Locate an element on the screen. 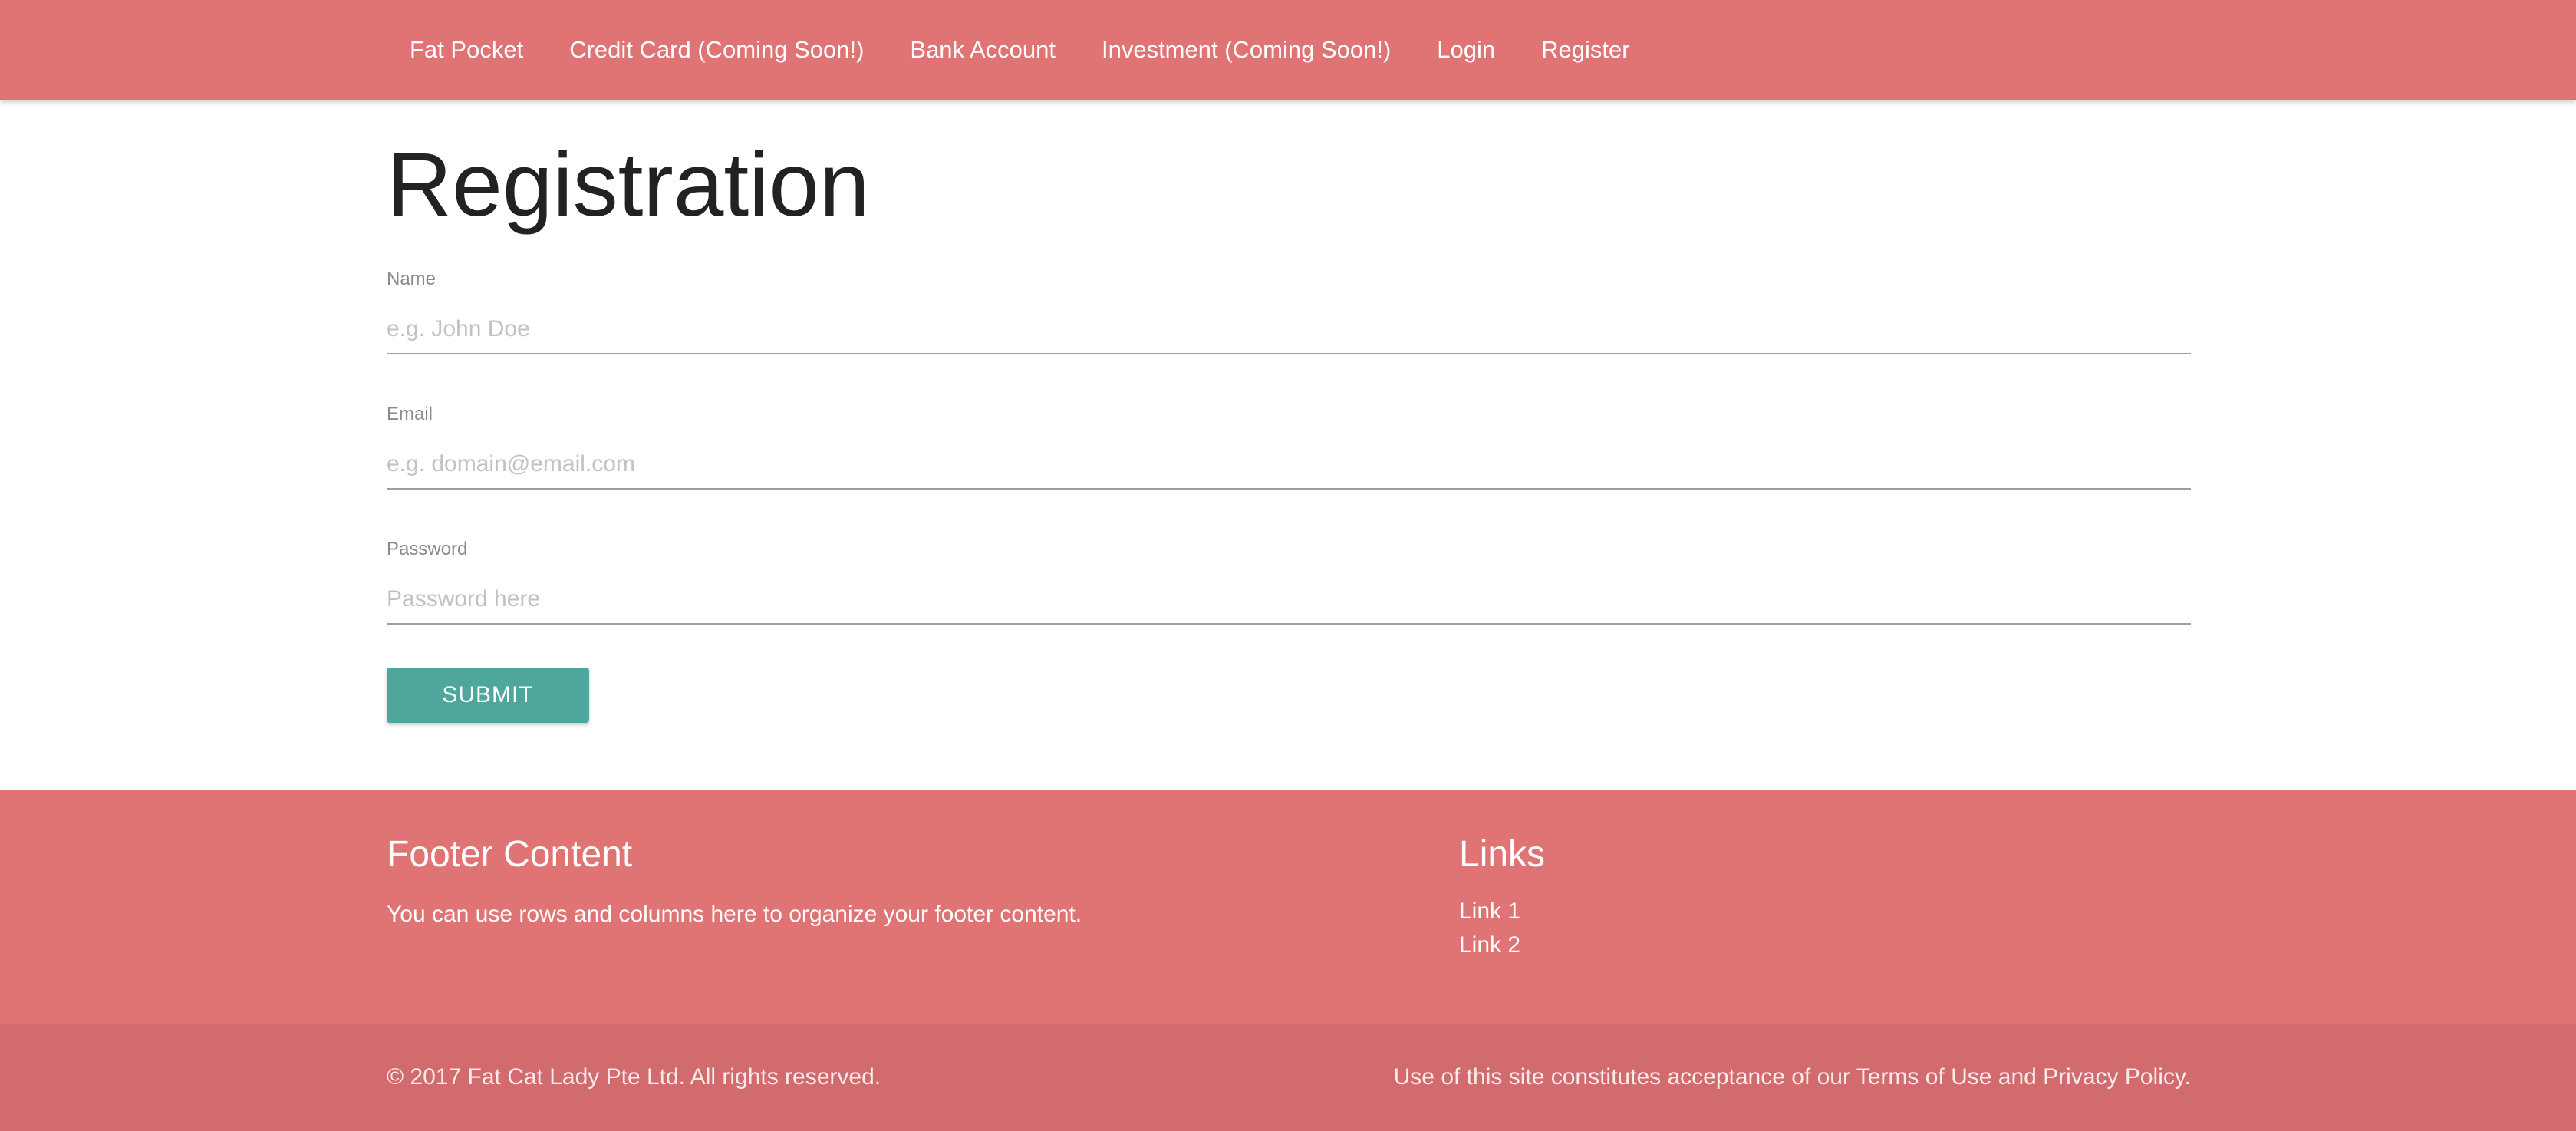  name-input is located at coordinates (1289, 329).